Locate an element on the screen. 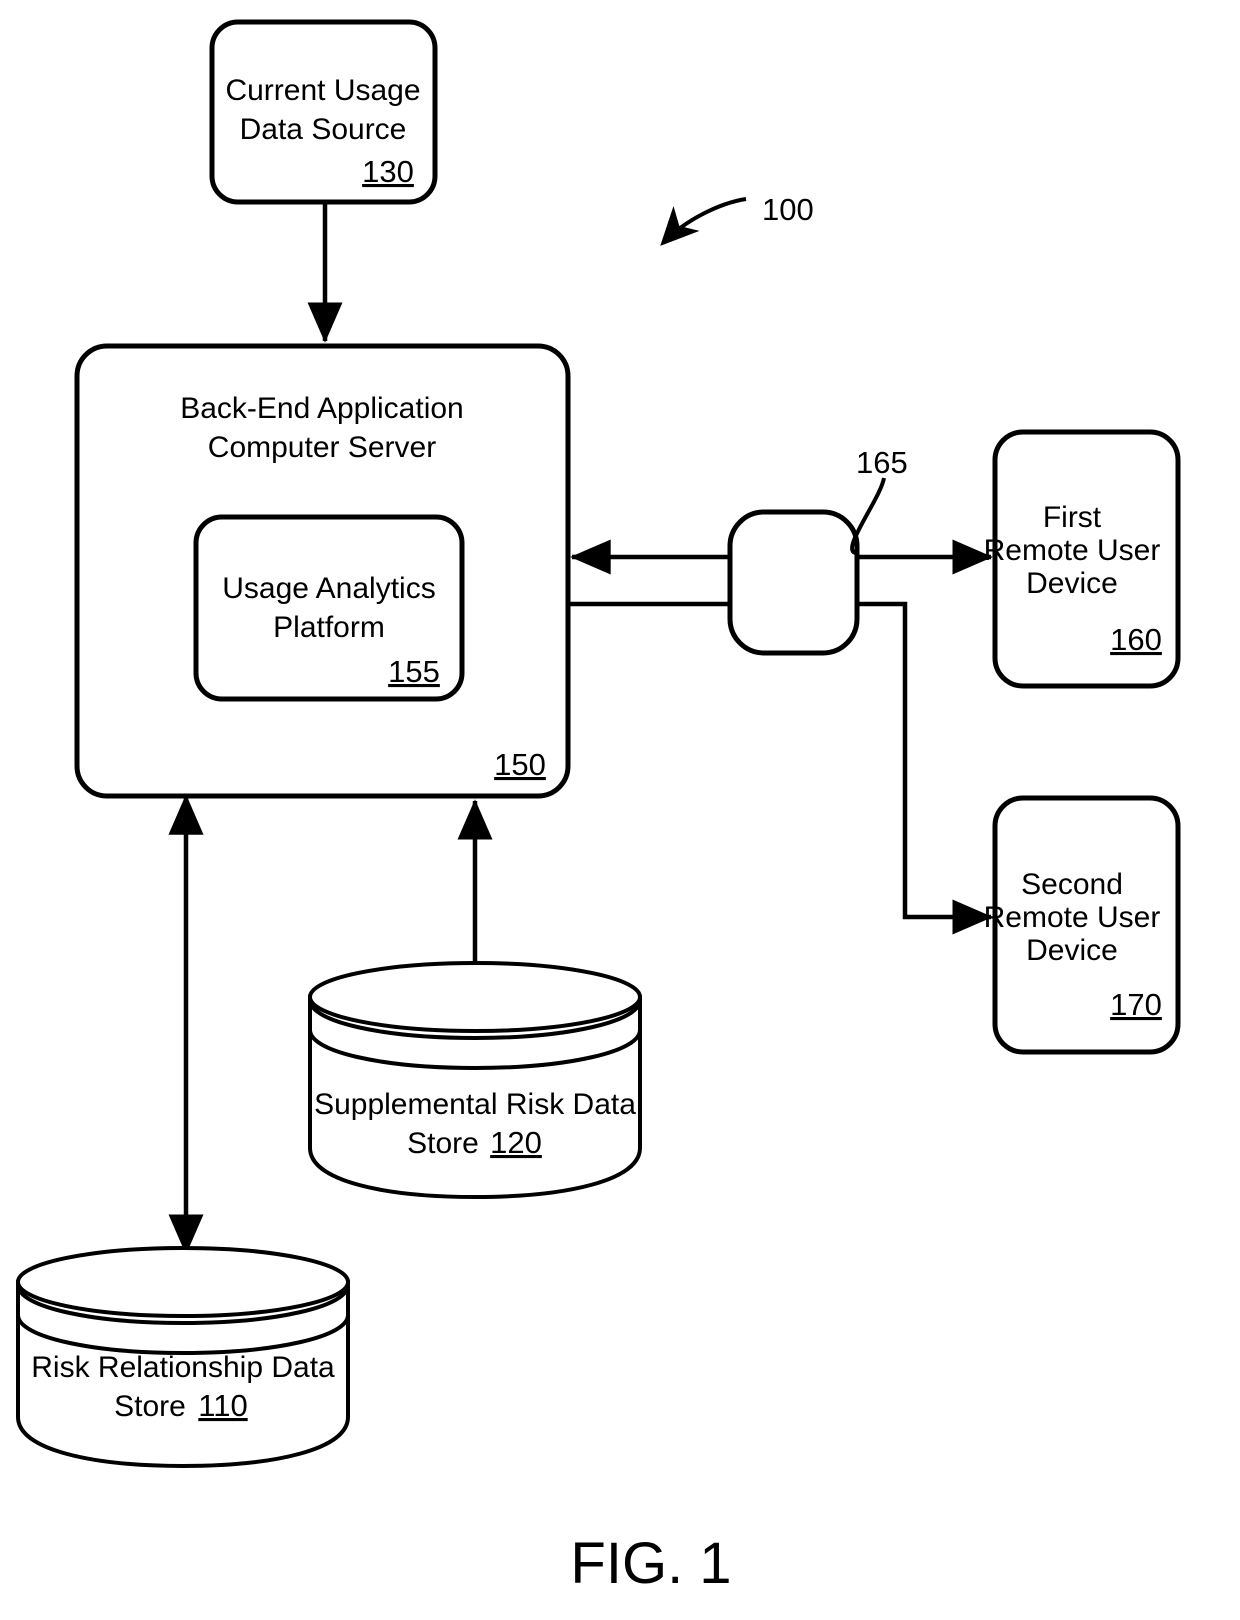 Image resolution: width=1240 pixels, height=1620 pixels. supplemental-risk-data-store-label-line2: Store is located at coordinates (443, 1143).